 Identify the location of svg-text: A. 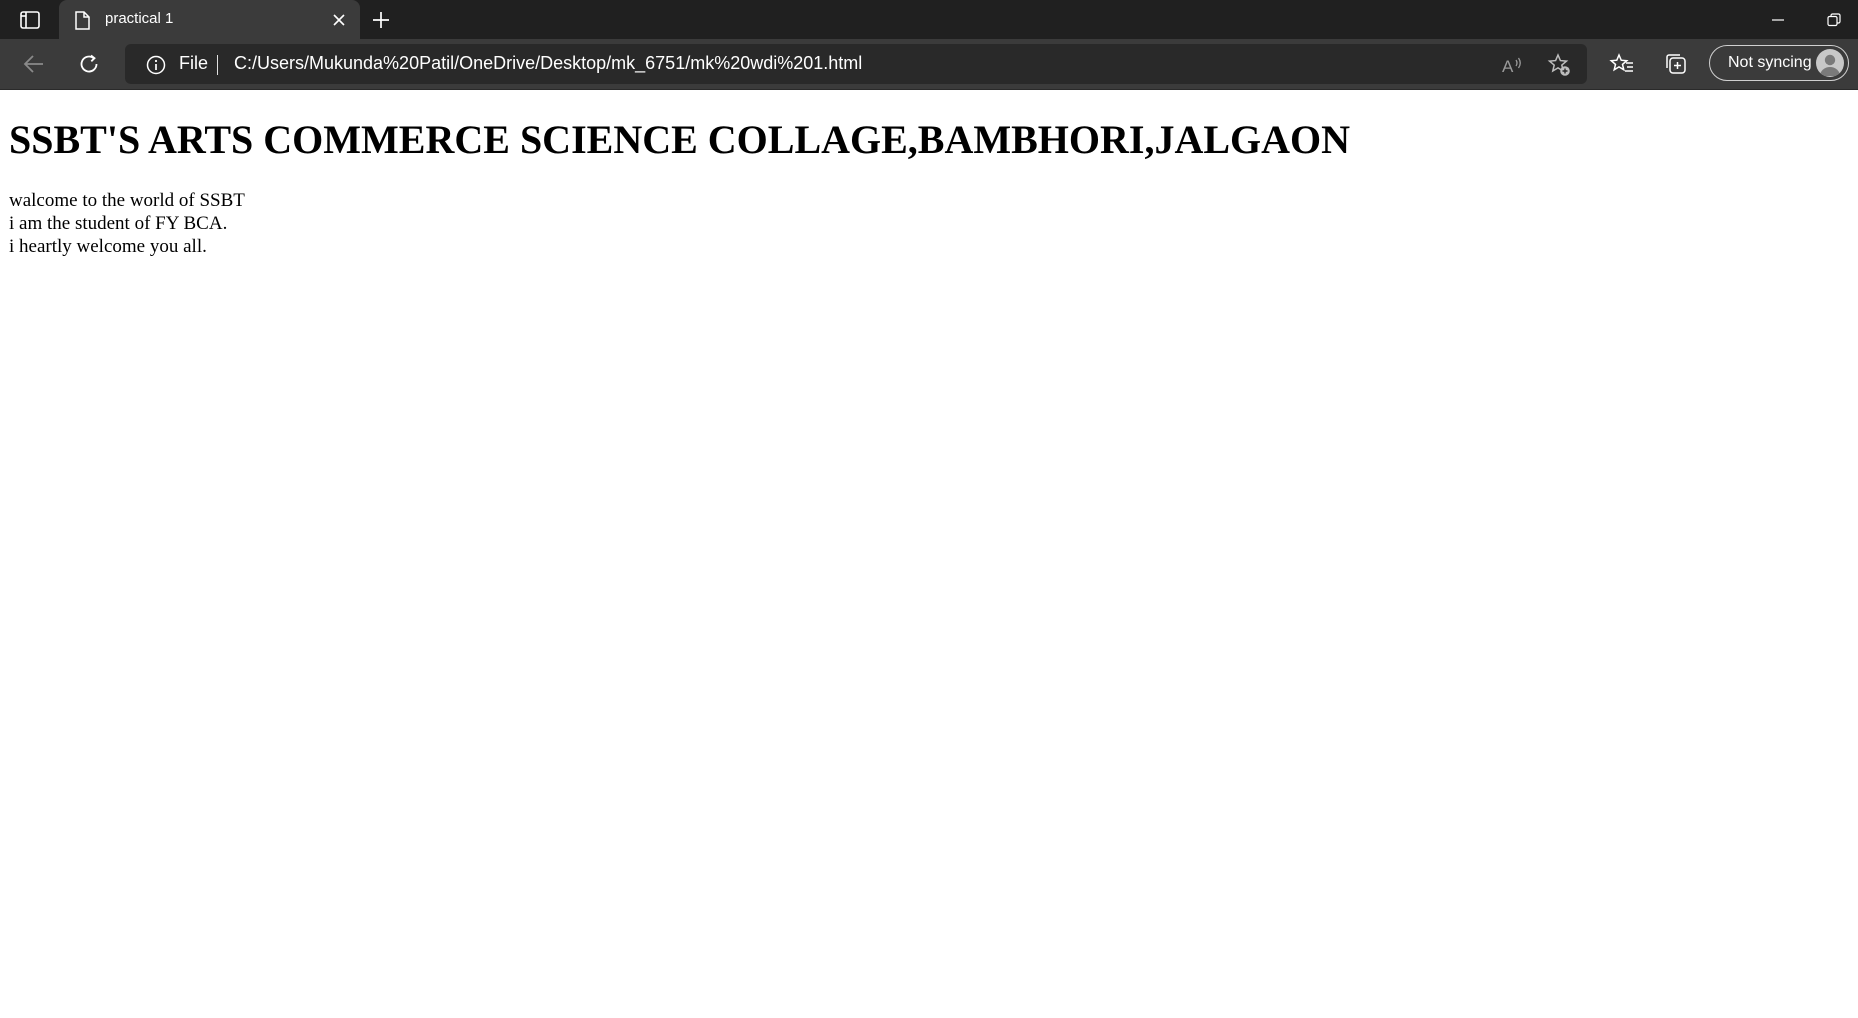
(1508, 66).